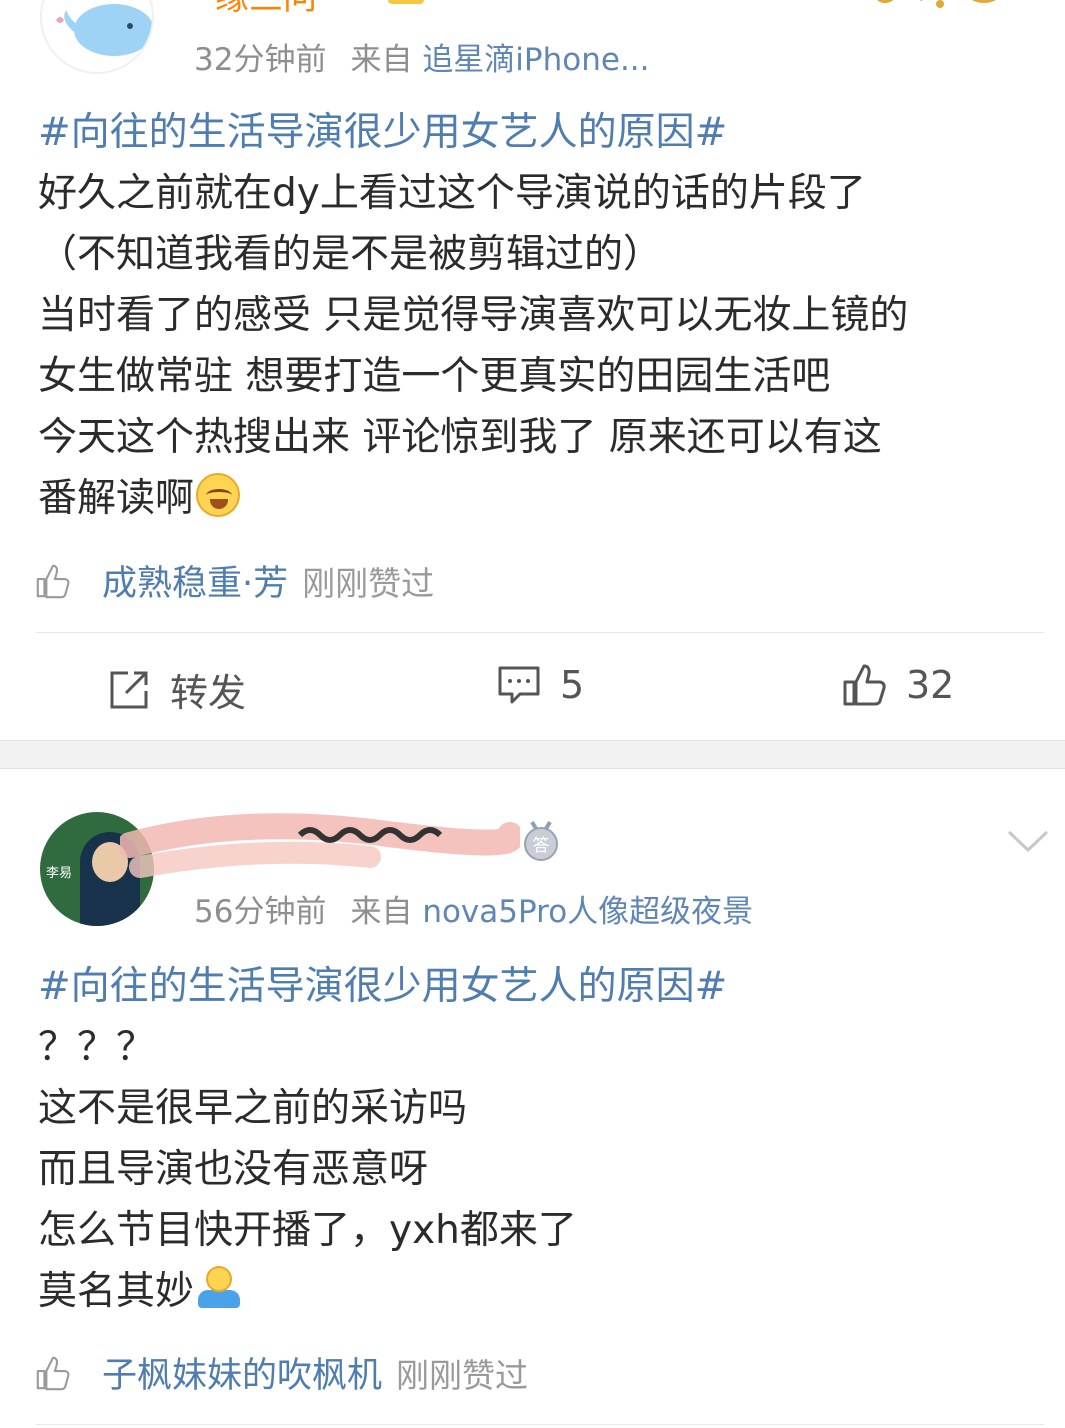 Image resolution: width=1065 pixels, height=1428 pixels. Describe the element at coordinates (587, 912) in the screenshot. I see `post-source-link: nova5Pro人像超级夜景` at that location.